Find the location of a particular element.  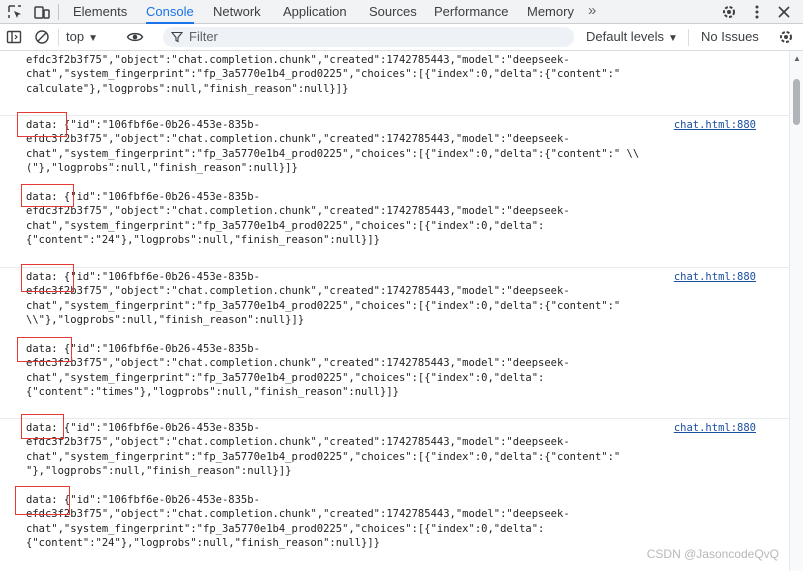

console-toolbar: top ▼ Filter Default levels ▼ No Issues is located at coordinates (401, 37).